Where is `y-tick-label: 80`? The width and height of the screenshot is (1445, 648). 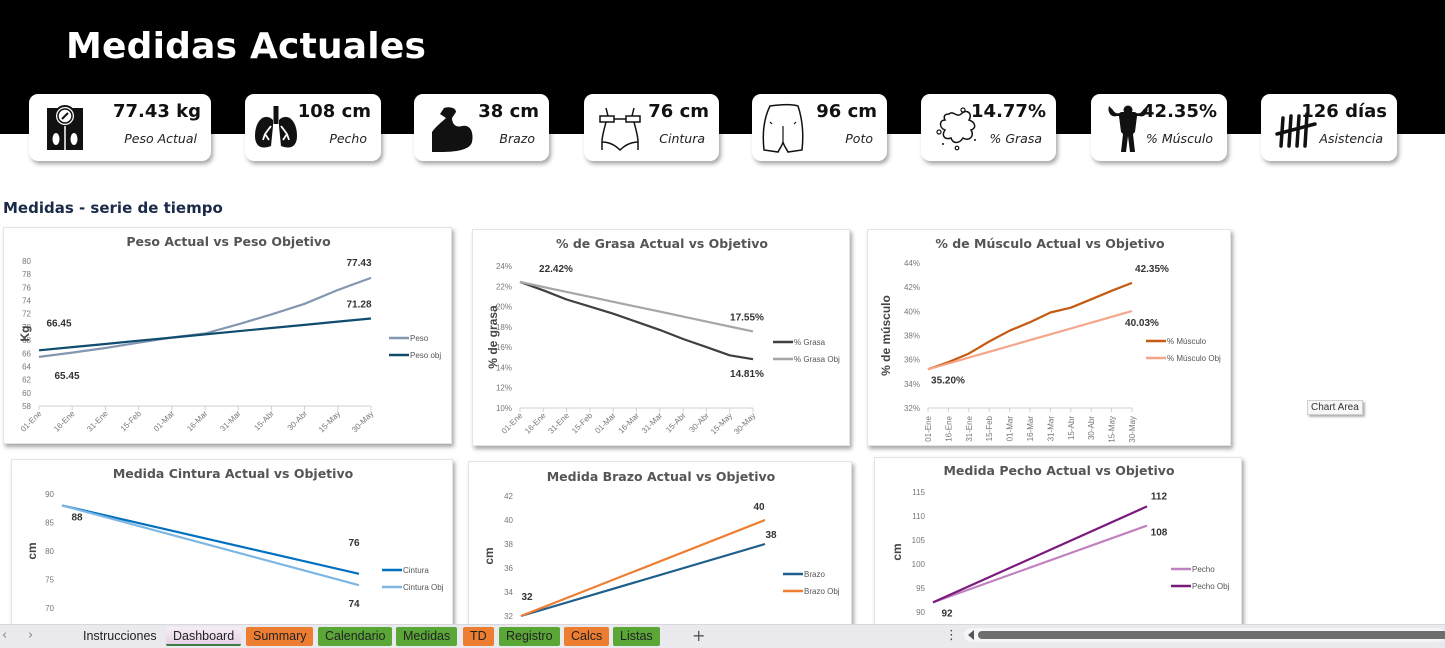
y-tick-label: 80 is located at coordinates (49, 551).